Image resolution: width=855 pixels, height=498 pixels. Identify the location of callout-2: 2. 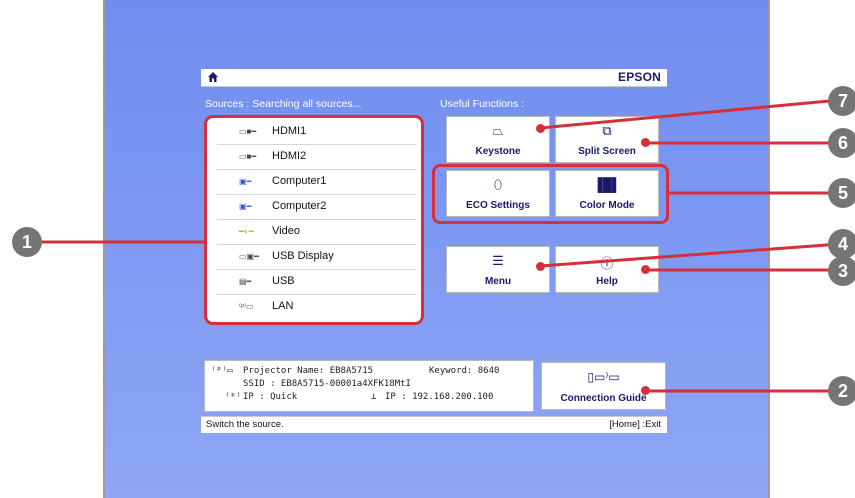
(841, 391).